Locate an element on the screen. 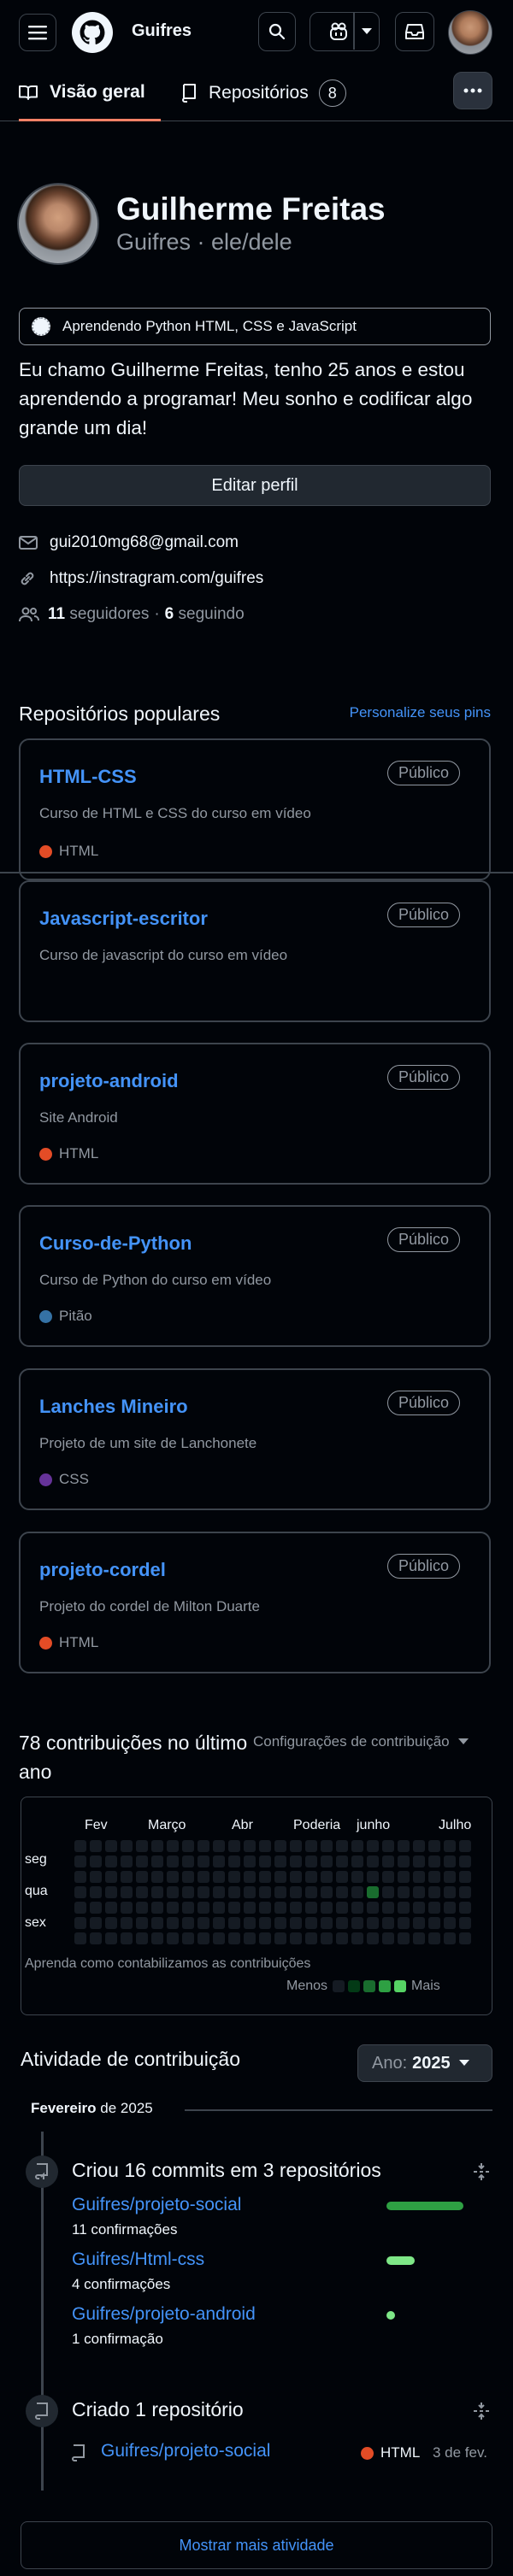  profile-avatar is located at coordinates (58, 224).